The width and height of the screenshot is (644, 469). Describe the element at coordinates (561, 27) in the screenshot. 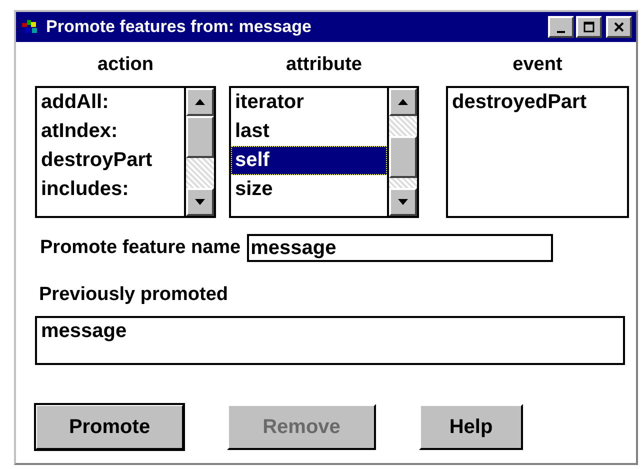

I see `minimize-button` at that location.